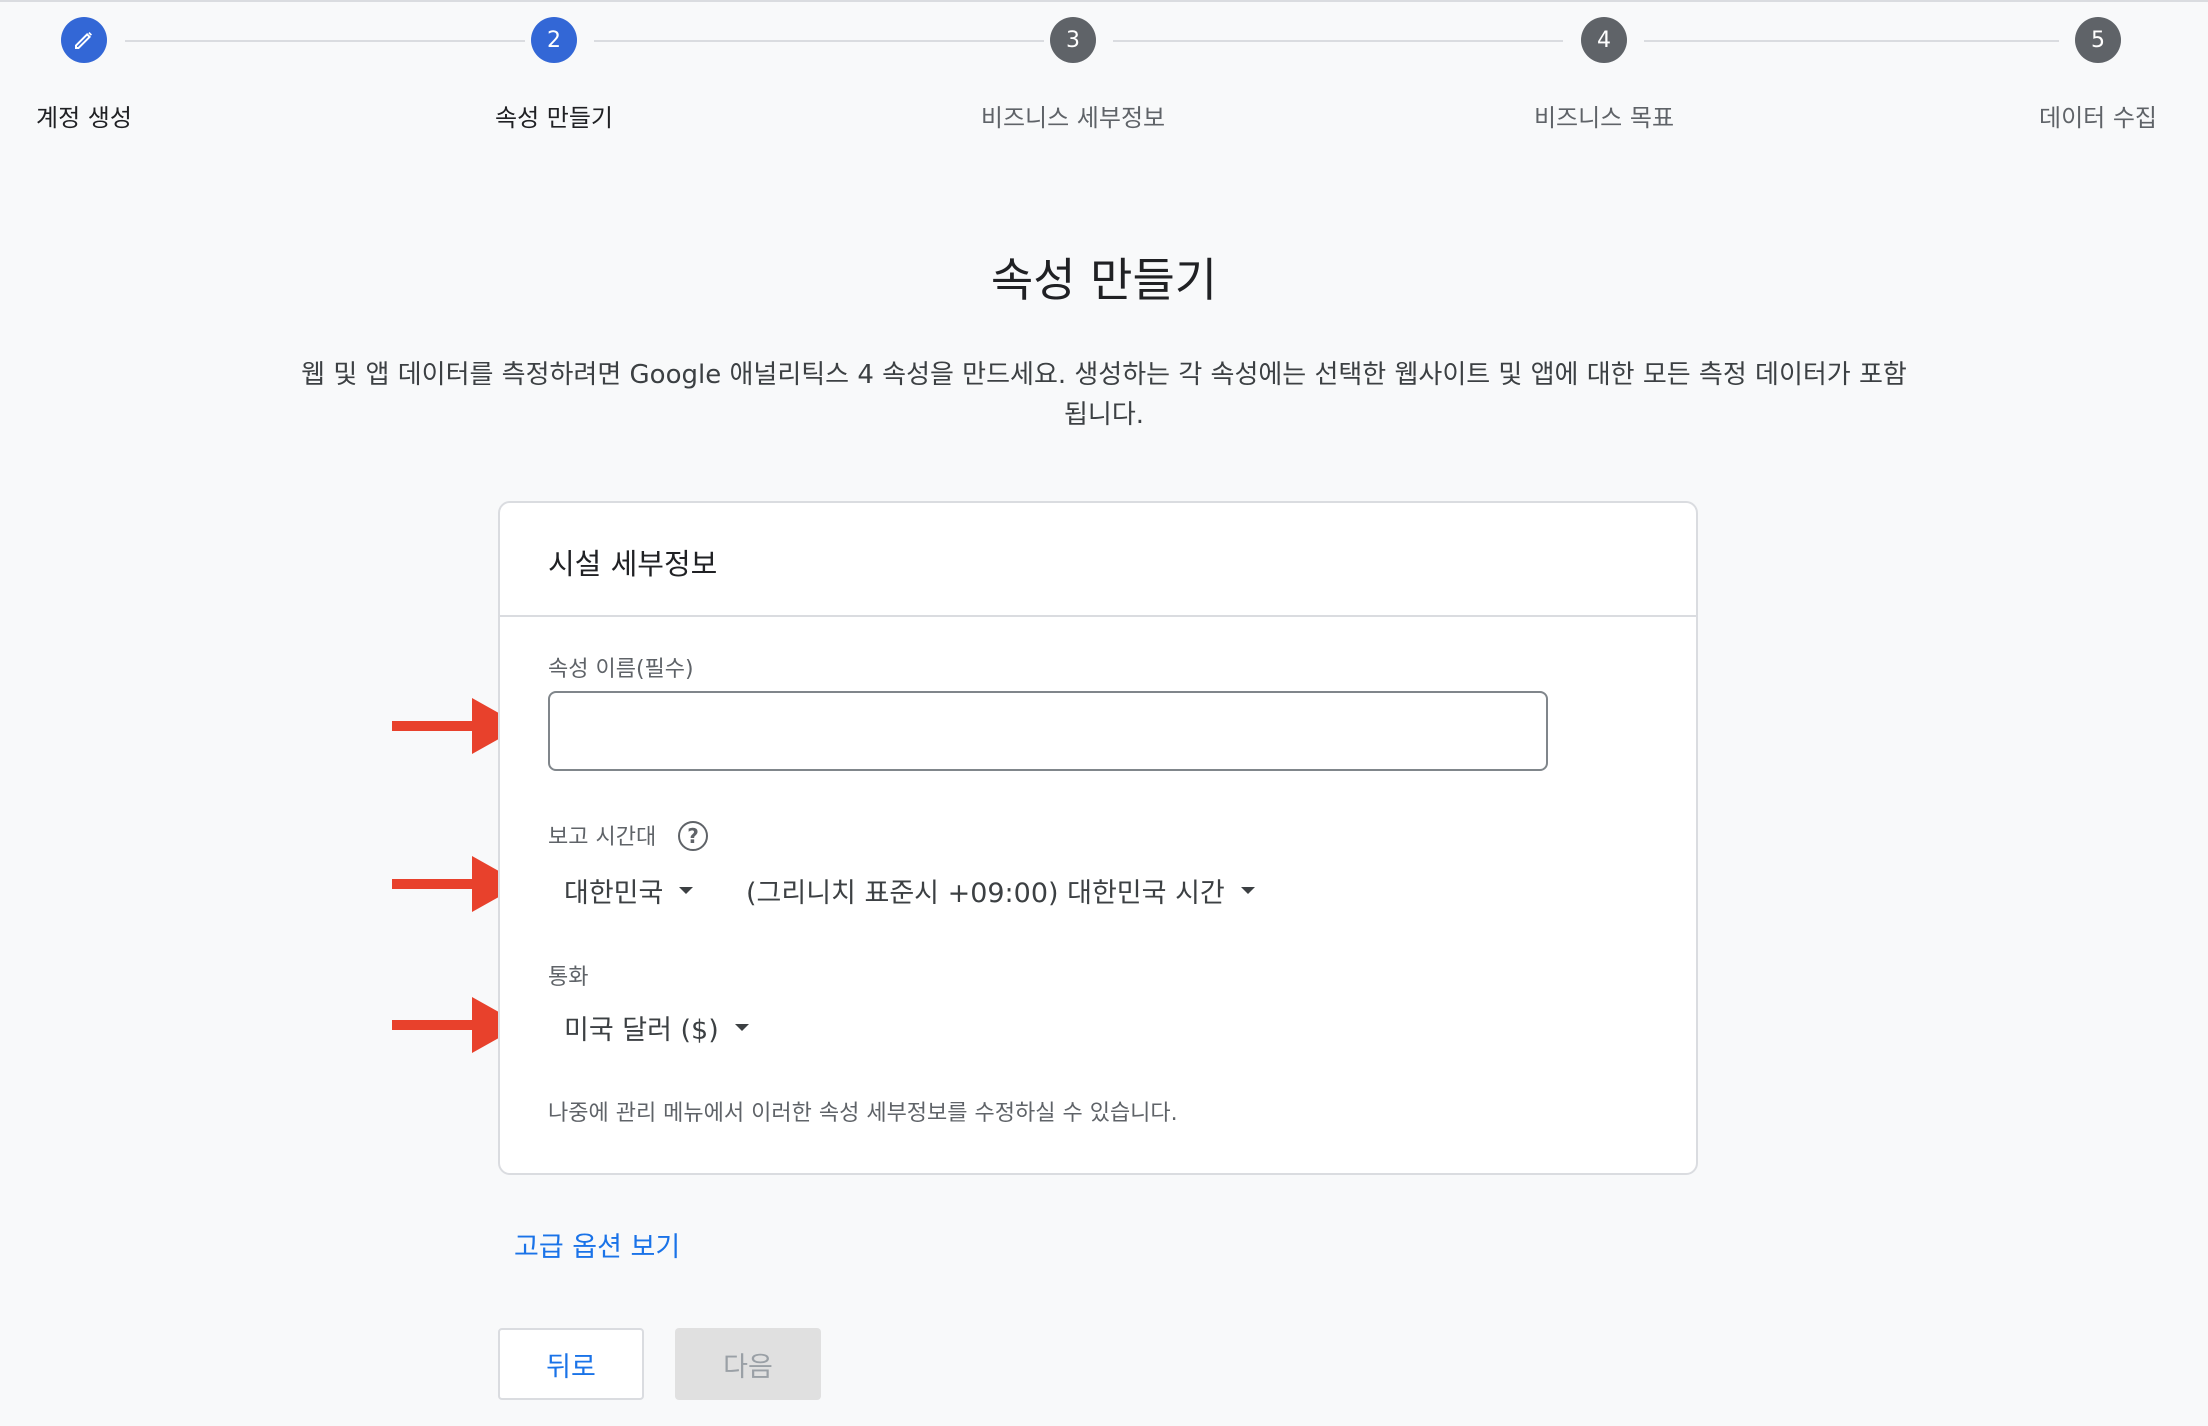 The width and height of the screenshot is (2208, 1426). I want to click on country-value: 대한민국, so click(614, 893).